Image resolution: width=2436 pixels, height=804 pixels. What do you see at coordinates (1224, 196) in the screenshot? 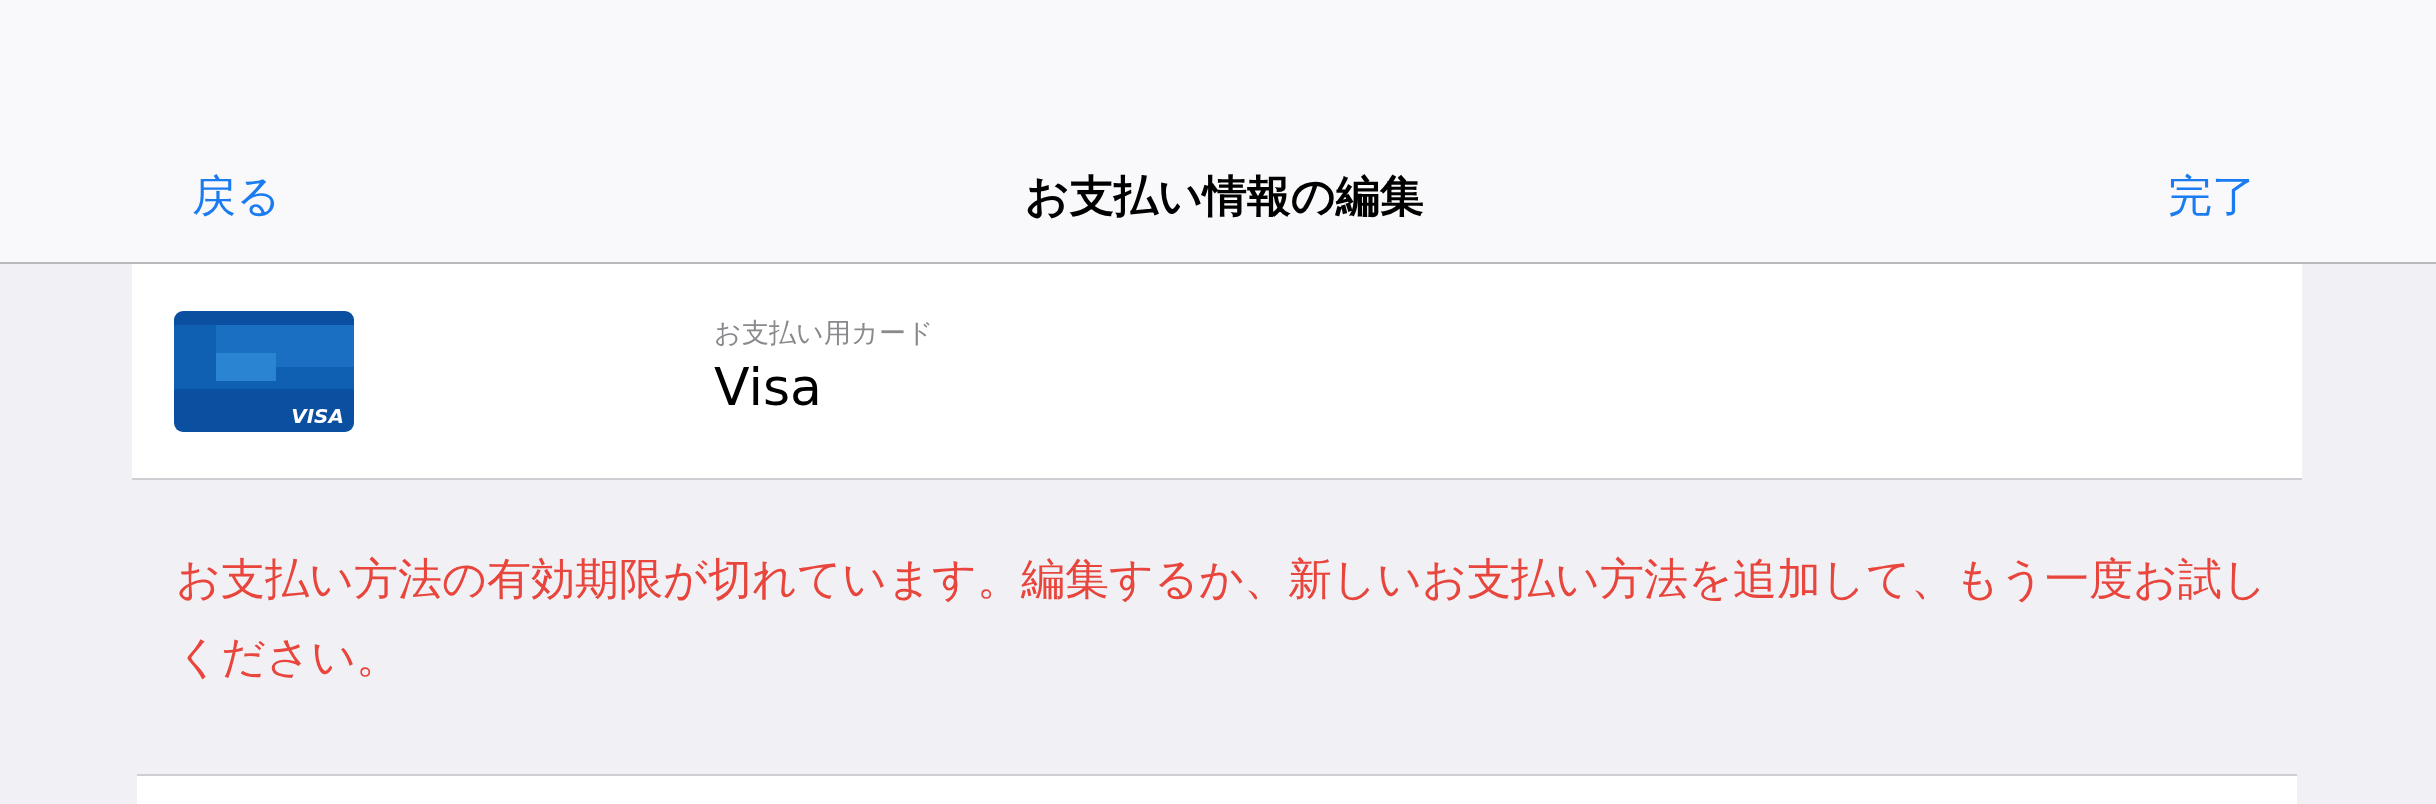
I see `page-title: お支払い情報の編集` at bounding box center [1224, 196].